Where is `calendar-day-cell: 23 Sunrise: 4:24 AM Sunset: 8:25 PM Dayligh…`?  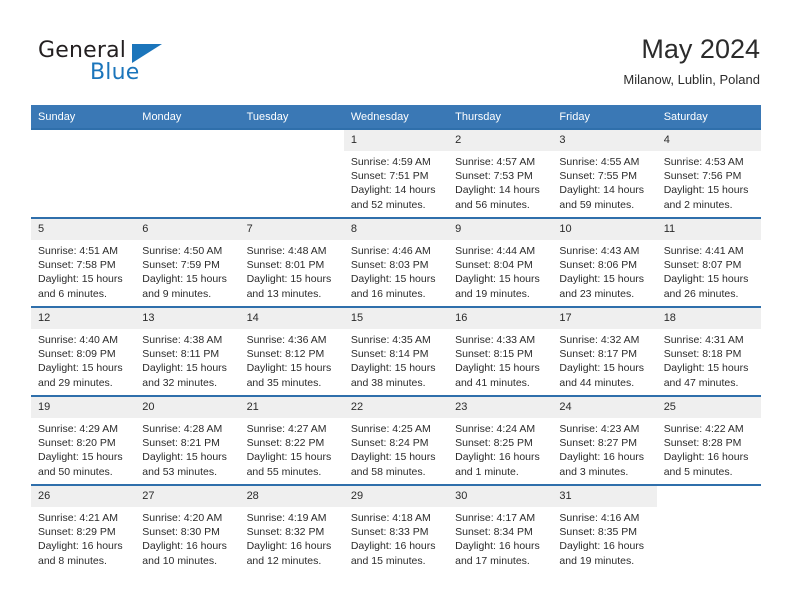 calendar-day-cell: 23 Sunrise: 4:24 AM Sunset: 8:25 PM Dayligh… is located at coordinates (500, 440).